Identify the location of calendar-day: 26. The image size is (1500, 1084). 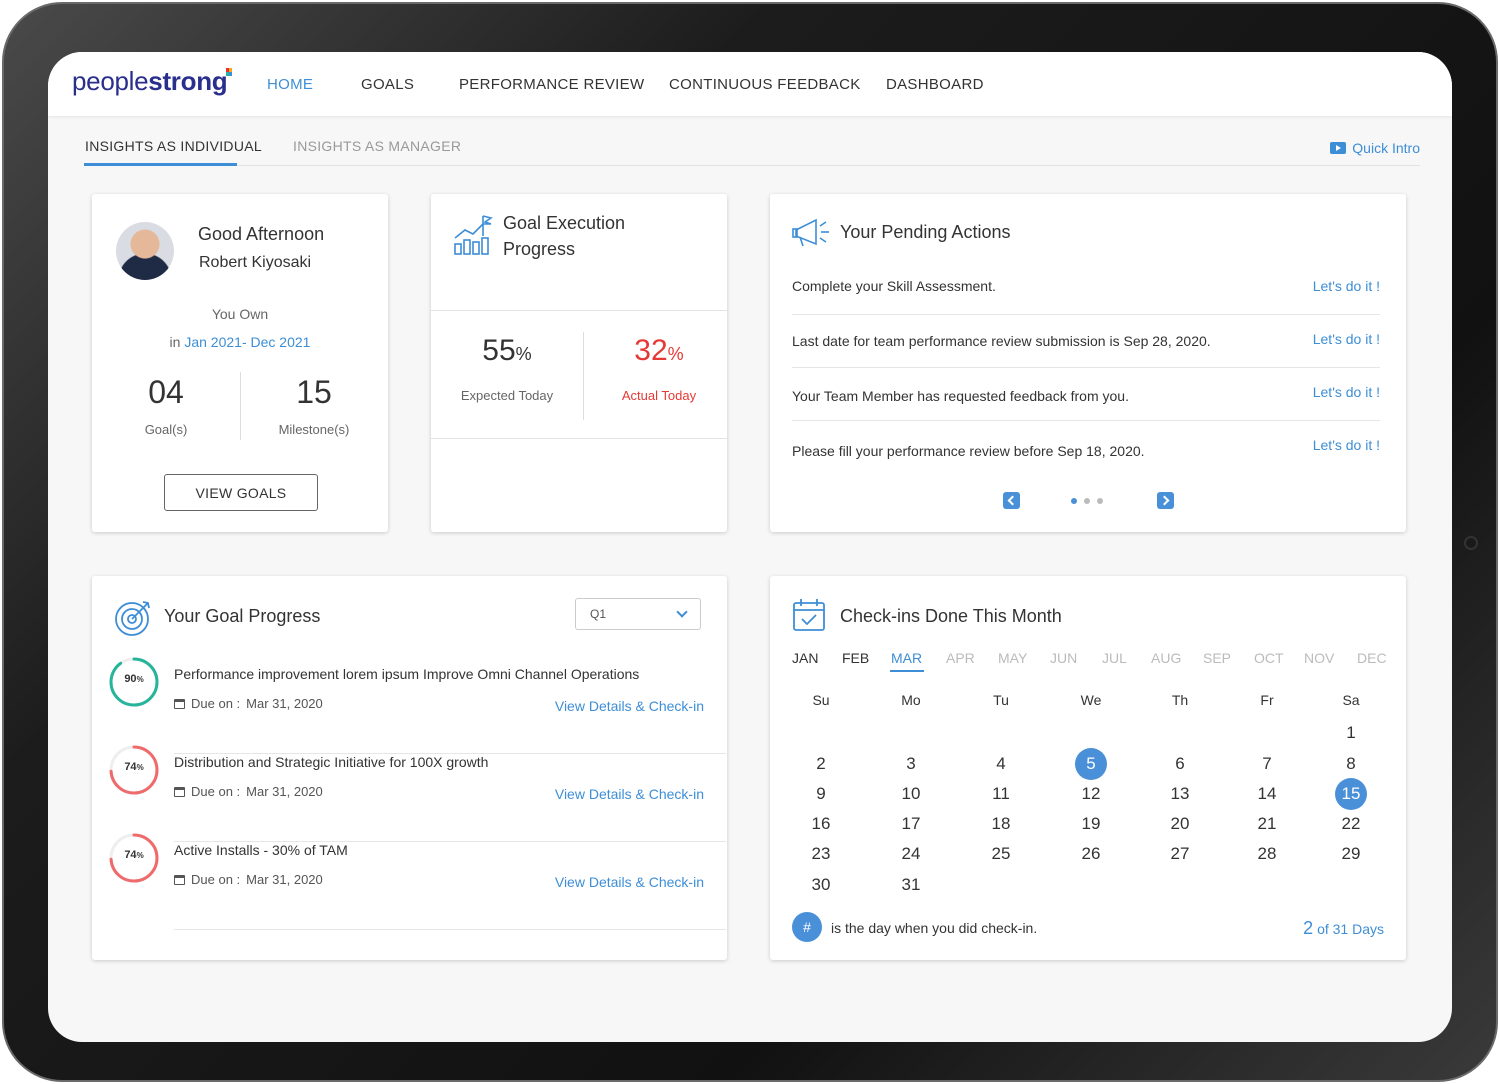
(1091, 854).